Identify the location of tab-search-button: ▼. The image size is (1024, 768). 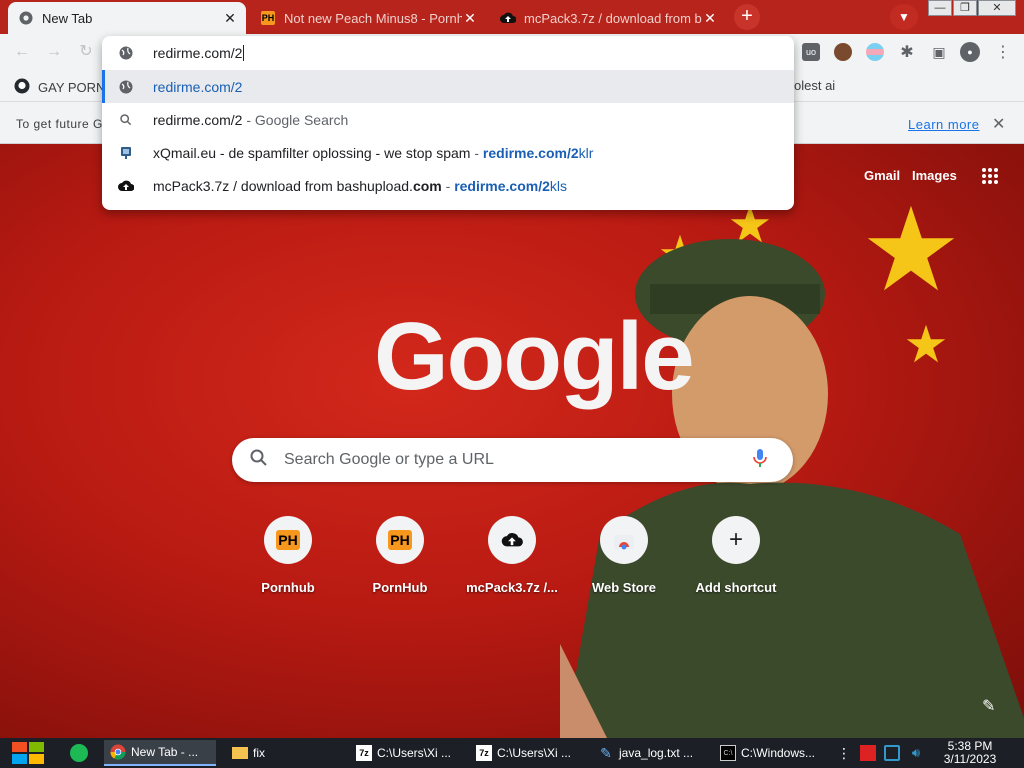
(904, 17).